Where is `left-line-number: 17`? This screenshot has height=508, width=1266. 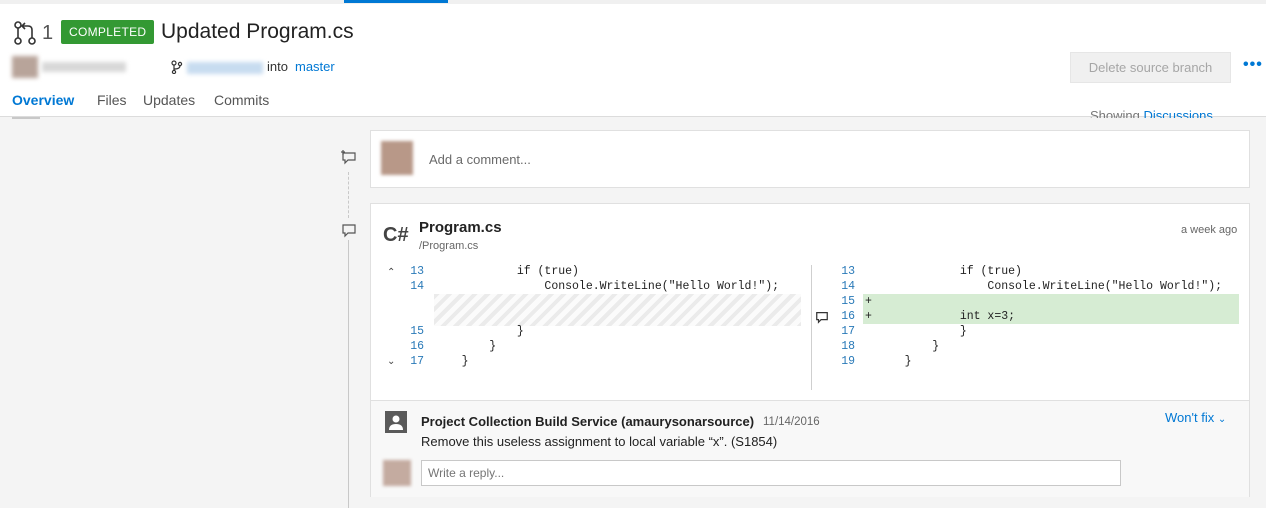
left-line-number: 17 is located at coordinates (417, 361).